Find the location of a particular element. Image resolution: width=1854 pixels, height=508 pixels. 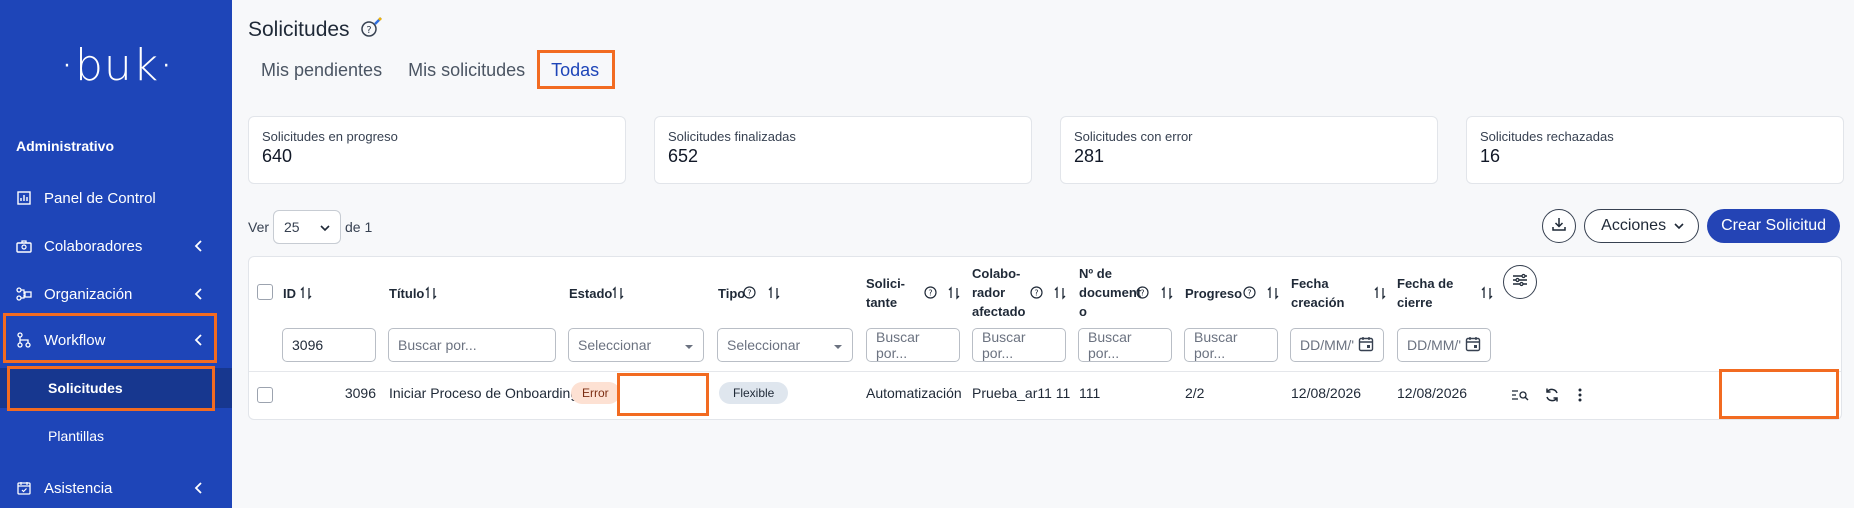

header-line: o is located at coordinates (1083, 311).